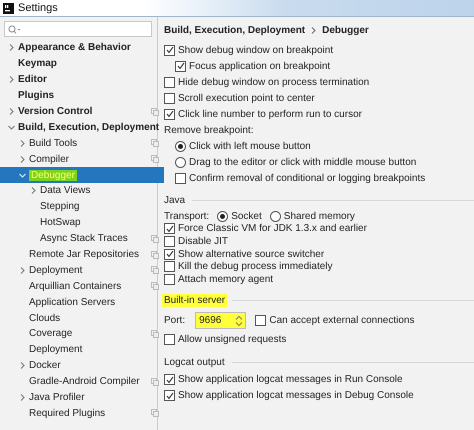 This screenshot has width=474, height=430. I want to click on tree-item: Required Plugins, so click(82, 413).